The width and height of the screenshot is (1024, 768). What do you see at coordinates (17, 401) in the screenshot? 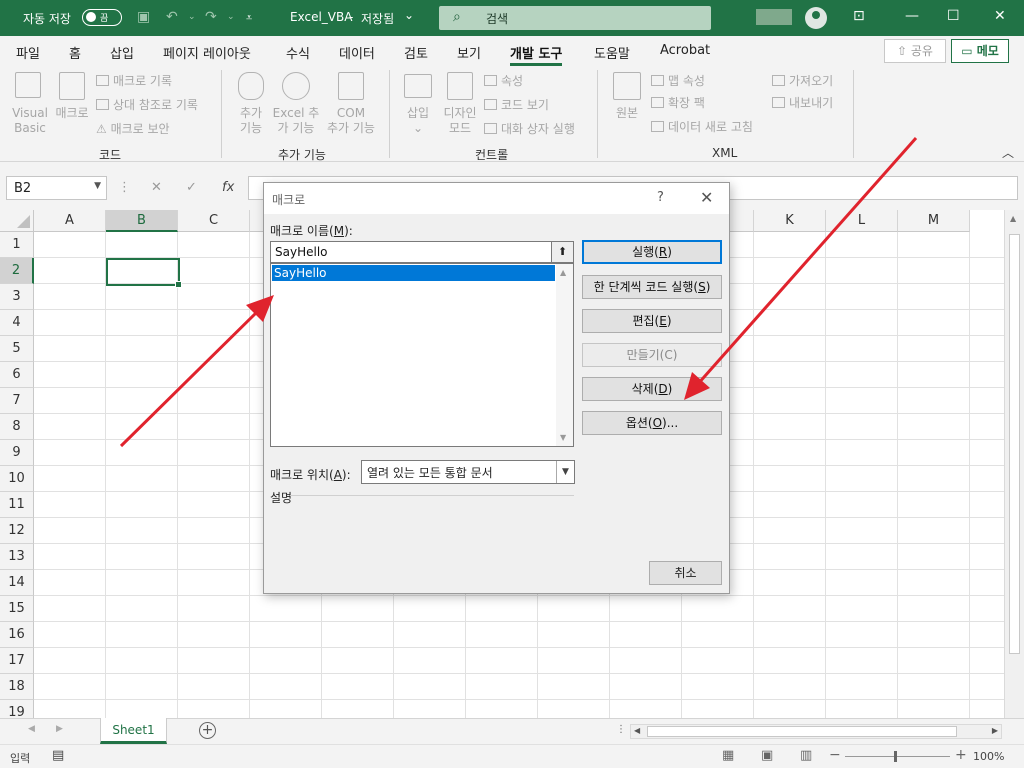
I see `row-header: 7` at bounding box center [17, 401].